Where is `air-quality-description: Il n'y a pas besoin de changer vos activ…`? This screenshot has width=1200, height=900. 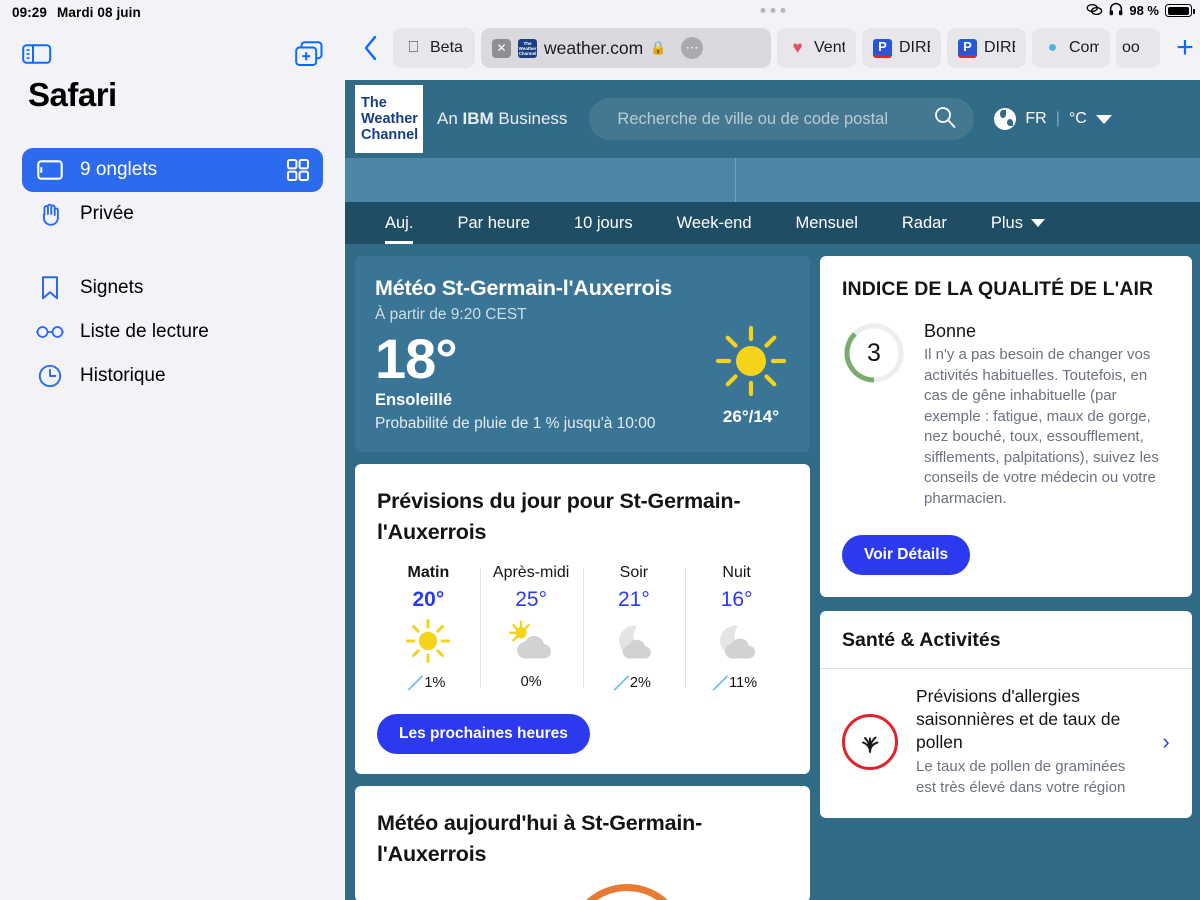 air-quality-description: Il n'y a pas besoin de changer vos activ… is located at coordinates (1041, 426).